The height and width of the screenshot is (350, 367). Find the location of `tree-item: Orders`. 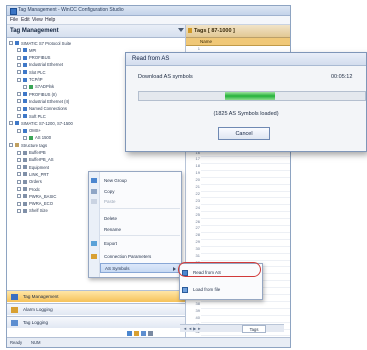

tree-item: Orders is located at coordinates (29, 182).